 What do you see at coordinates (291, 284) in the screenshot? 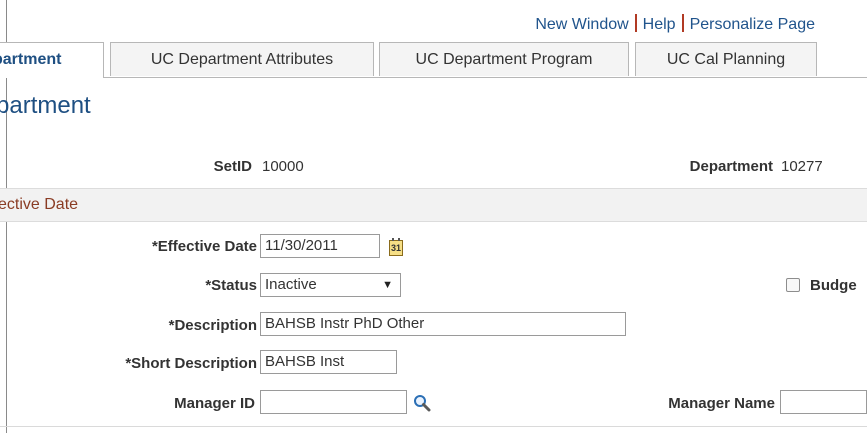
I see `status-selected-value: Inactive` at bounding box center [291, 284].